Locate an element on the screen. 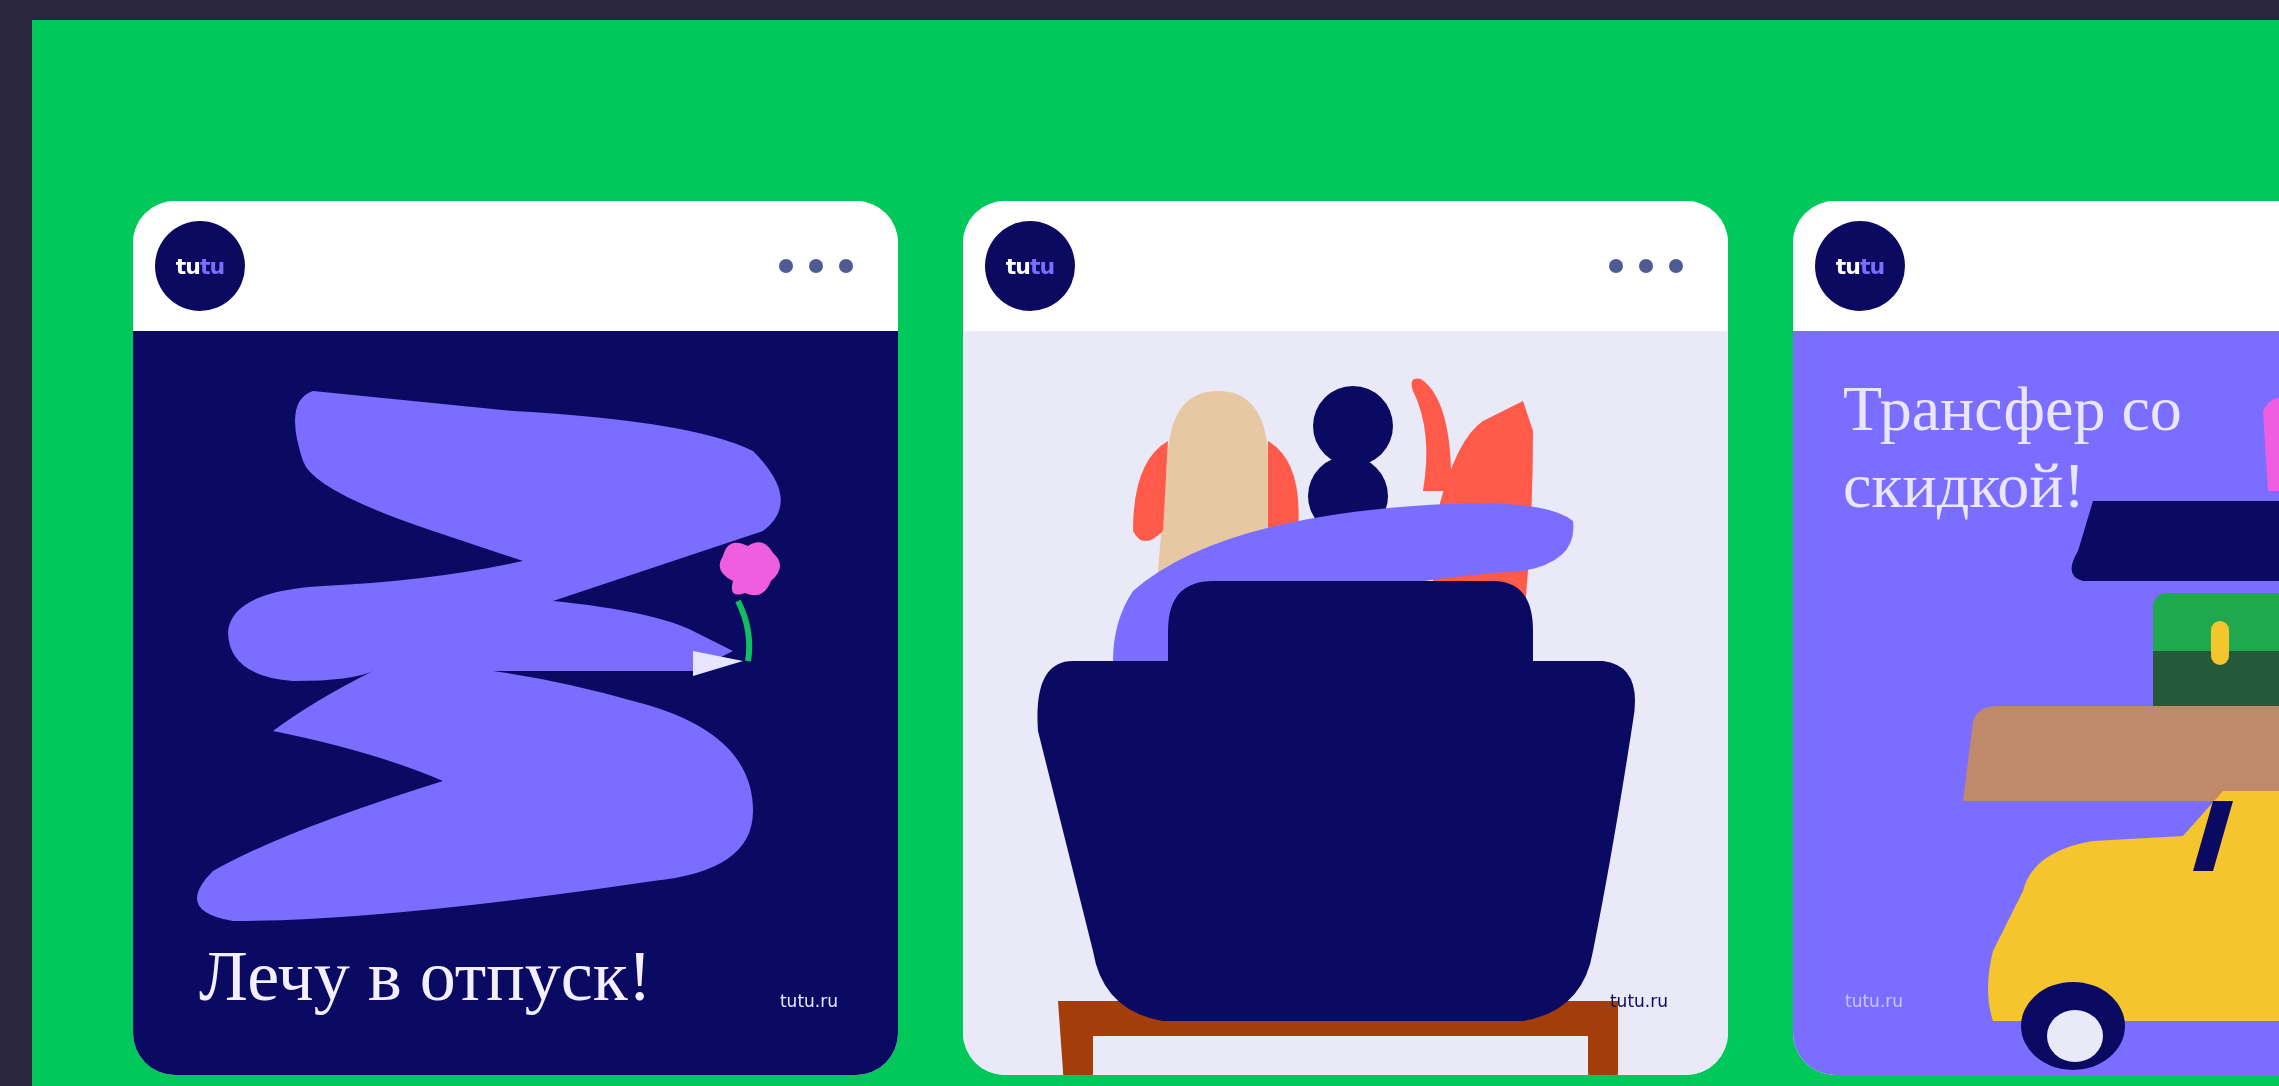  post-caption: Лечу в отпуск! is located at coordinates (426, 976).